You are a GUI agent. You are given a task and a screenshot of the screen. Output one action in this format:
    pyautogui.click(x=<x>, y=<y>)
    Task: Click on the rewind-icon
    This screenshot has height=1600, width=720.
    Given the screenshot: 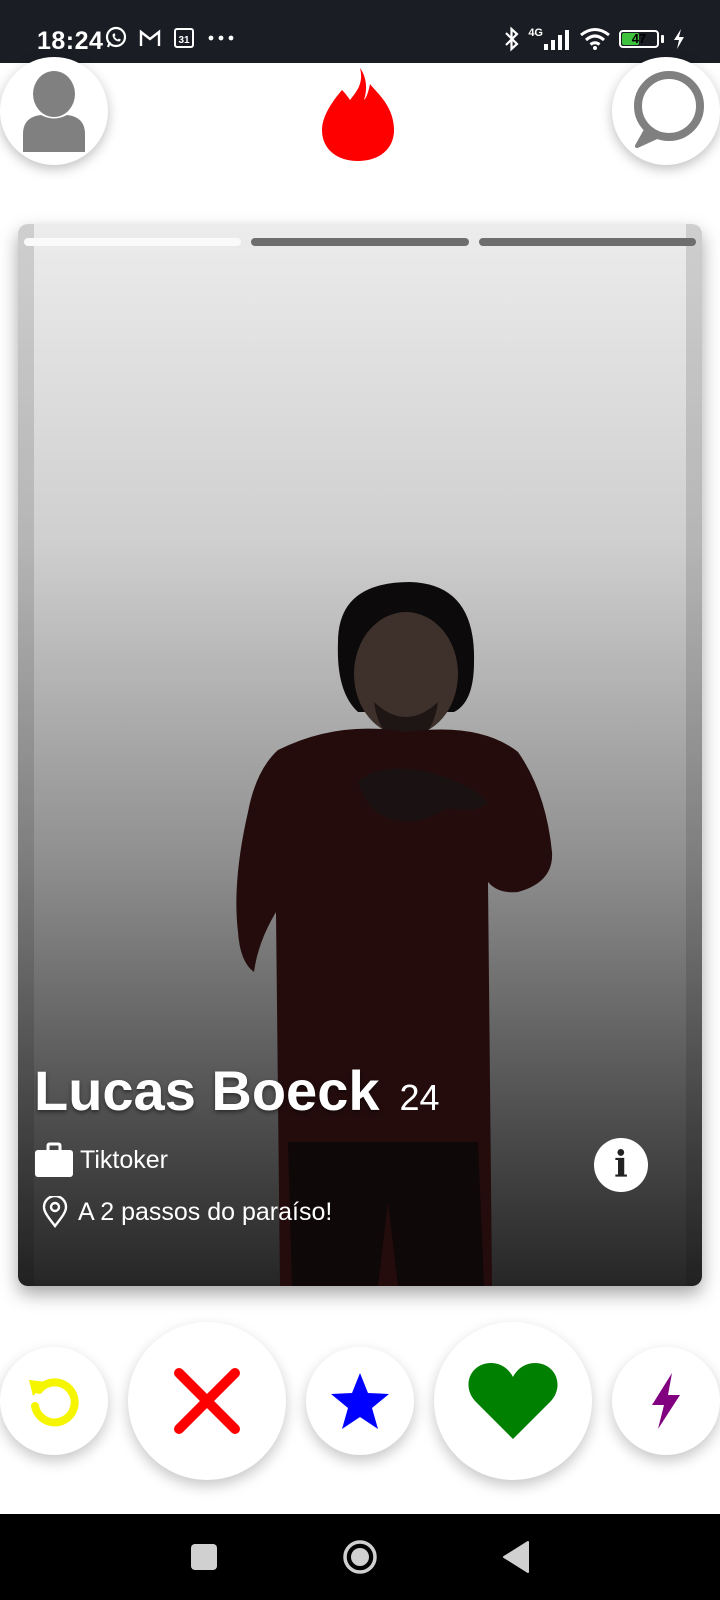 What is the action you would take?
    pyautogui.click(x=54, y=1402)
    